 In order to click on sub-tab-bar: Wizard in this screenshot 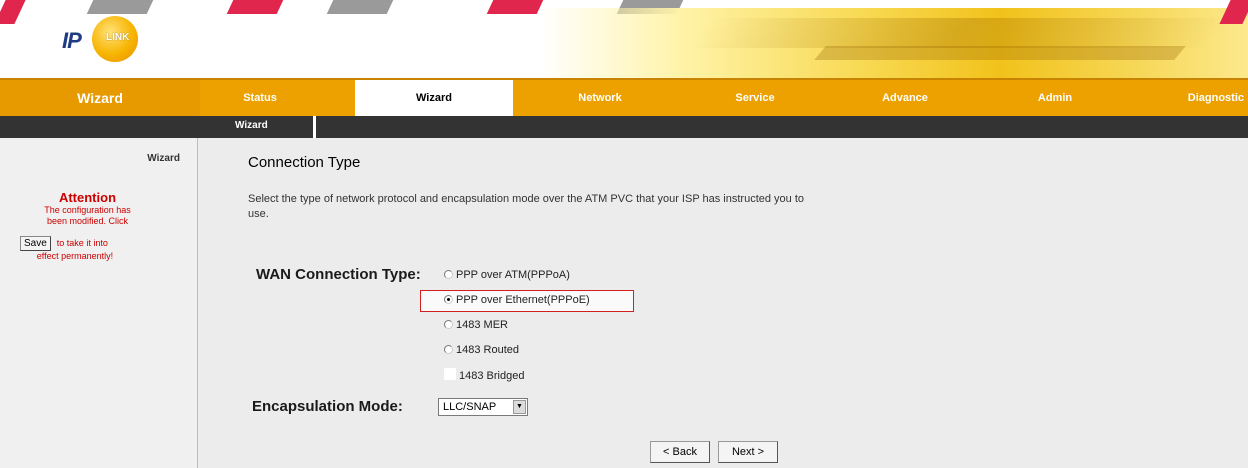, I will do `click(624, 127)`.